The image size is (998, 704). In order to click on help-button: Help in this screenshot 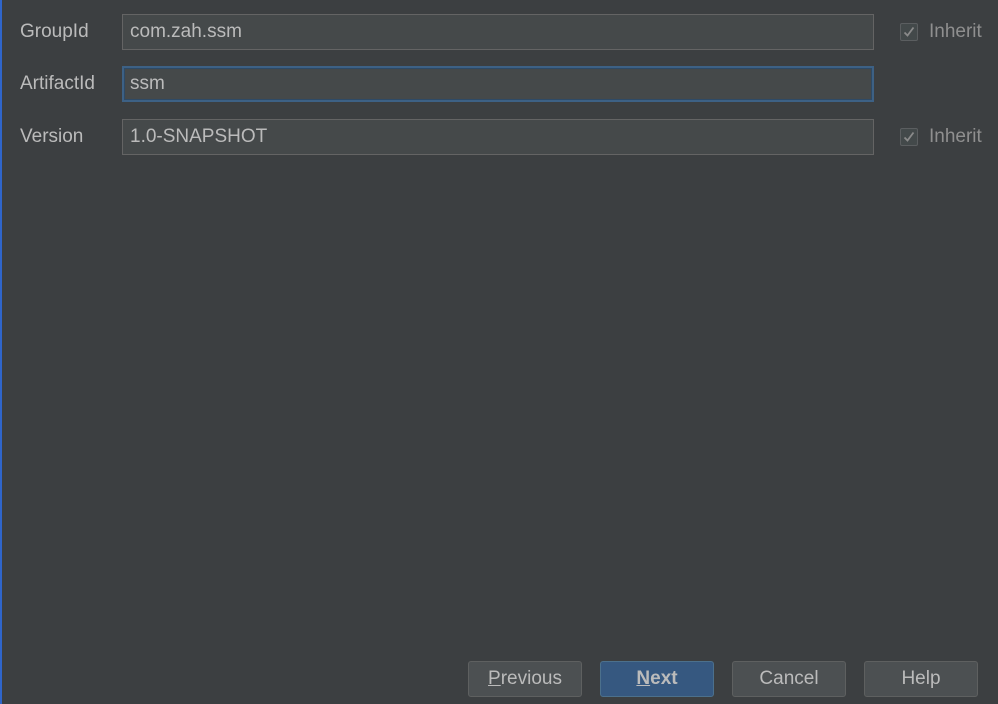, I will do `click(921, 679)`.